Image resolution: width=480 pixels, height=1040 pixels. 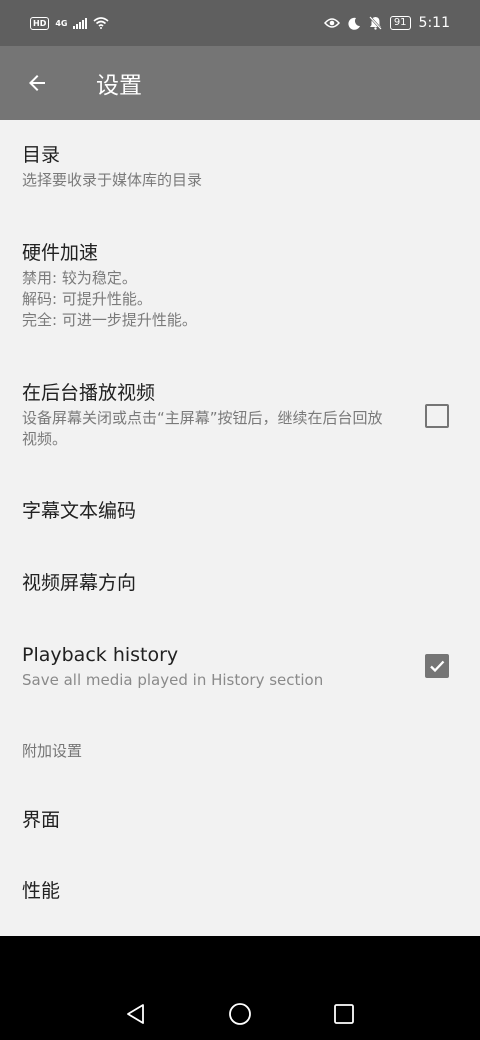 What do you see at coordinates (240, 166) in the screenshot?
I see `pref-directories: 目录 选择要收录于媒体库的目录` at bounding box center [240, 166].